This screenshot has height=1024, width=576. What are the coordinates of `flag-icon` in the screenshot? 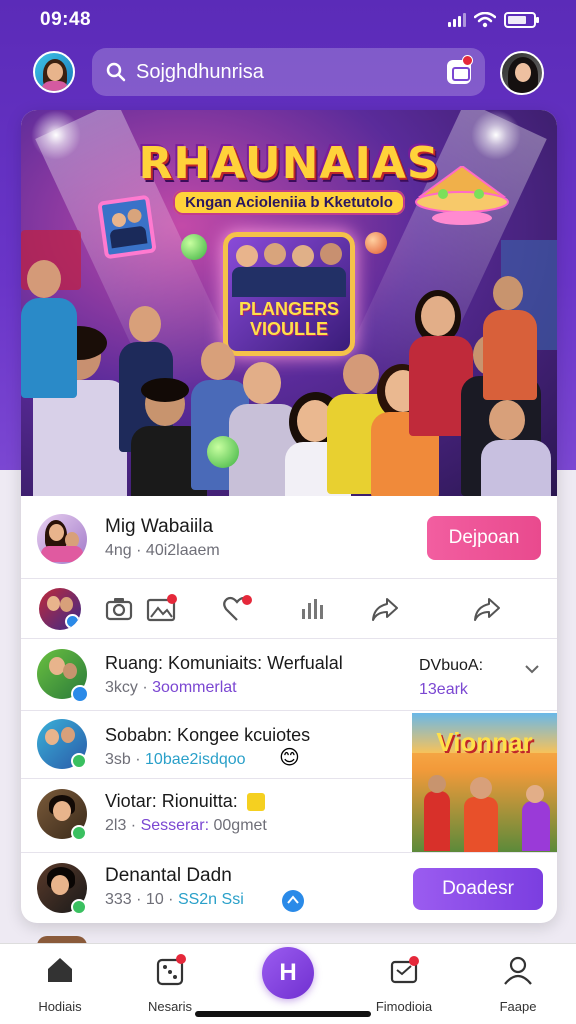 It's located at (255, 802).